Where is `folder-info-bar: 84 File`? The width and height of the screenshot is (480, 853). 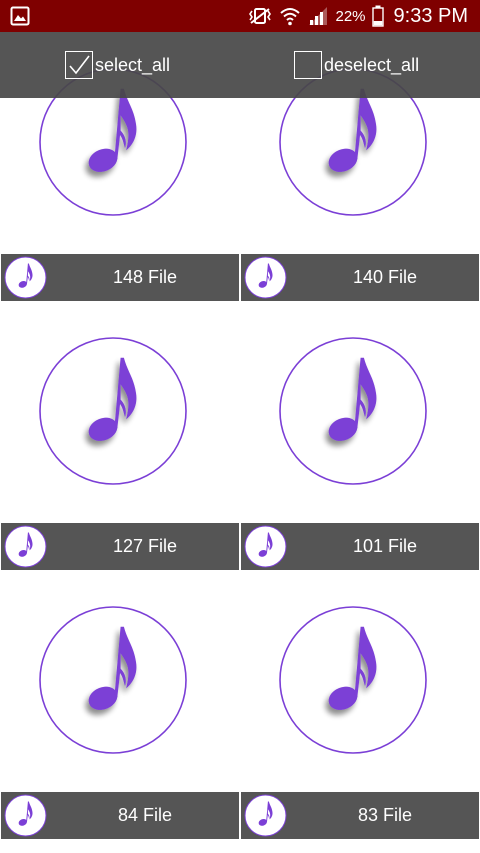
folder-info-bar: 84 File is located at coordinates (120, 815).